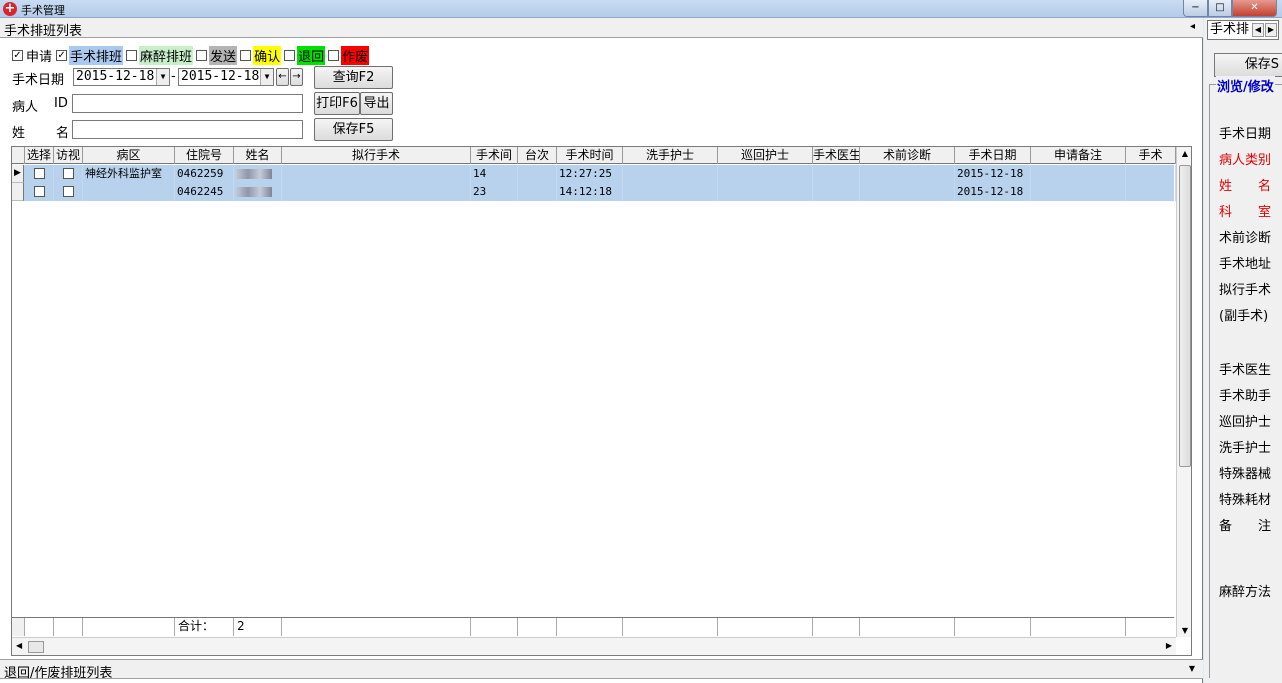  What do you see at coordinates (836, 155) in the screenshot?
I see `column-header: 手术医生` at bounding box center [836, 155].